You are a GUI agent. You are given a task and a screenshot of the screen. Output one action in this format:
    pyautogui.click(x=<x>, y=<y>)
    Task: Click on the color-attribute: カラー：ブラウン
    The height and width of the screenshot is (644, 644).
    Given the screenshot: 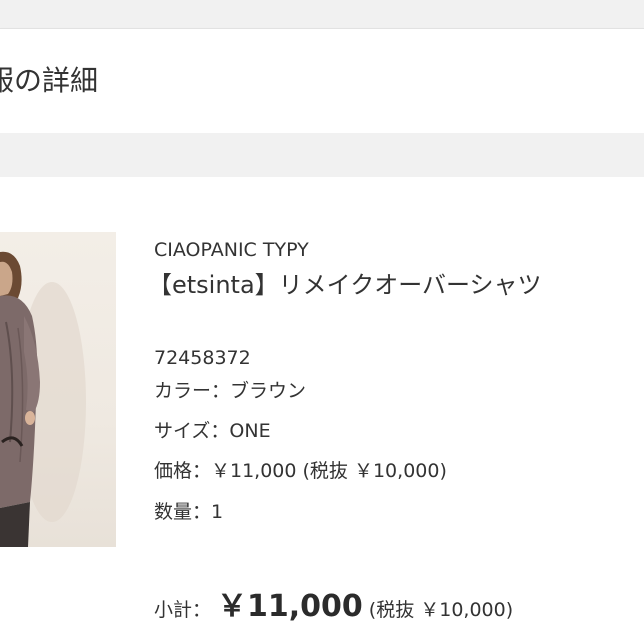 What is the action you would take?
    pyautogui.click(x=230, y=391)
    